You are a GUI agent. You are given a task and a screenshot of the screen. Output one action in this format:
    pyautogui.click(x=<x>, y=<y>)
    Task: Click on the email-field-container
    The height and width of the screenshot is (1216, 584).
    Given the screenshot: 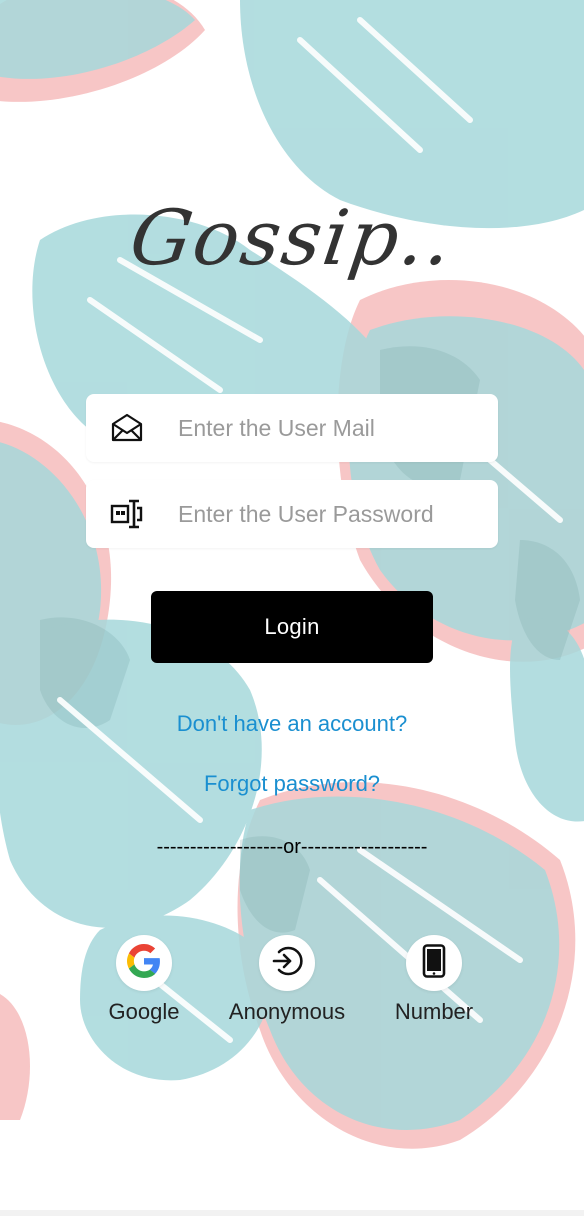 What is the action you would take?
    pyautogui.click(x=292, y=428)
    